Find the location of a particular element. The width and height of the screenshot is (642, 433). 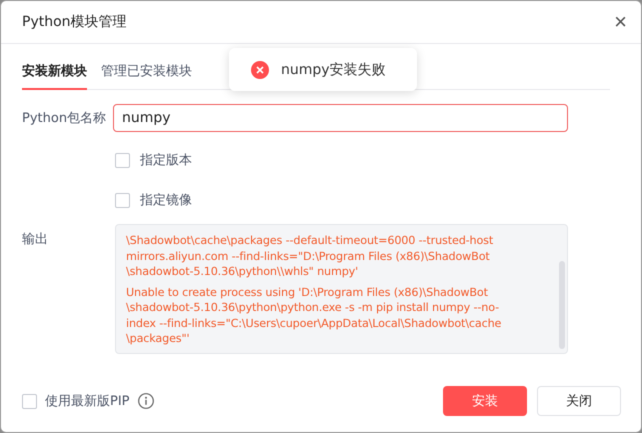

close-dialog-button: 关闭 is located at coordinates (579, 401).